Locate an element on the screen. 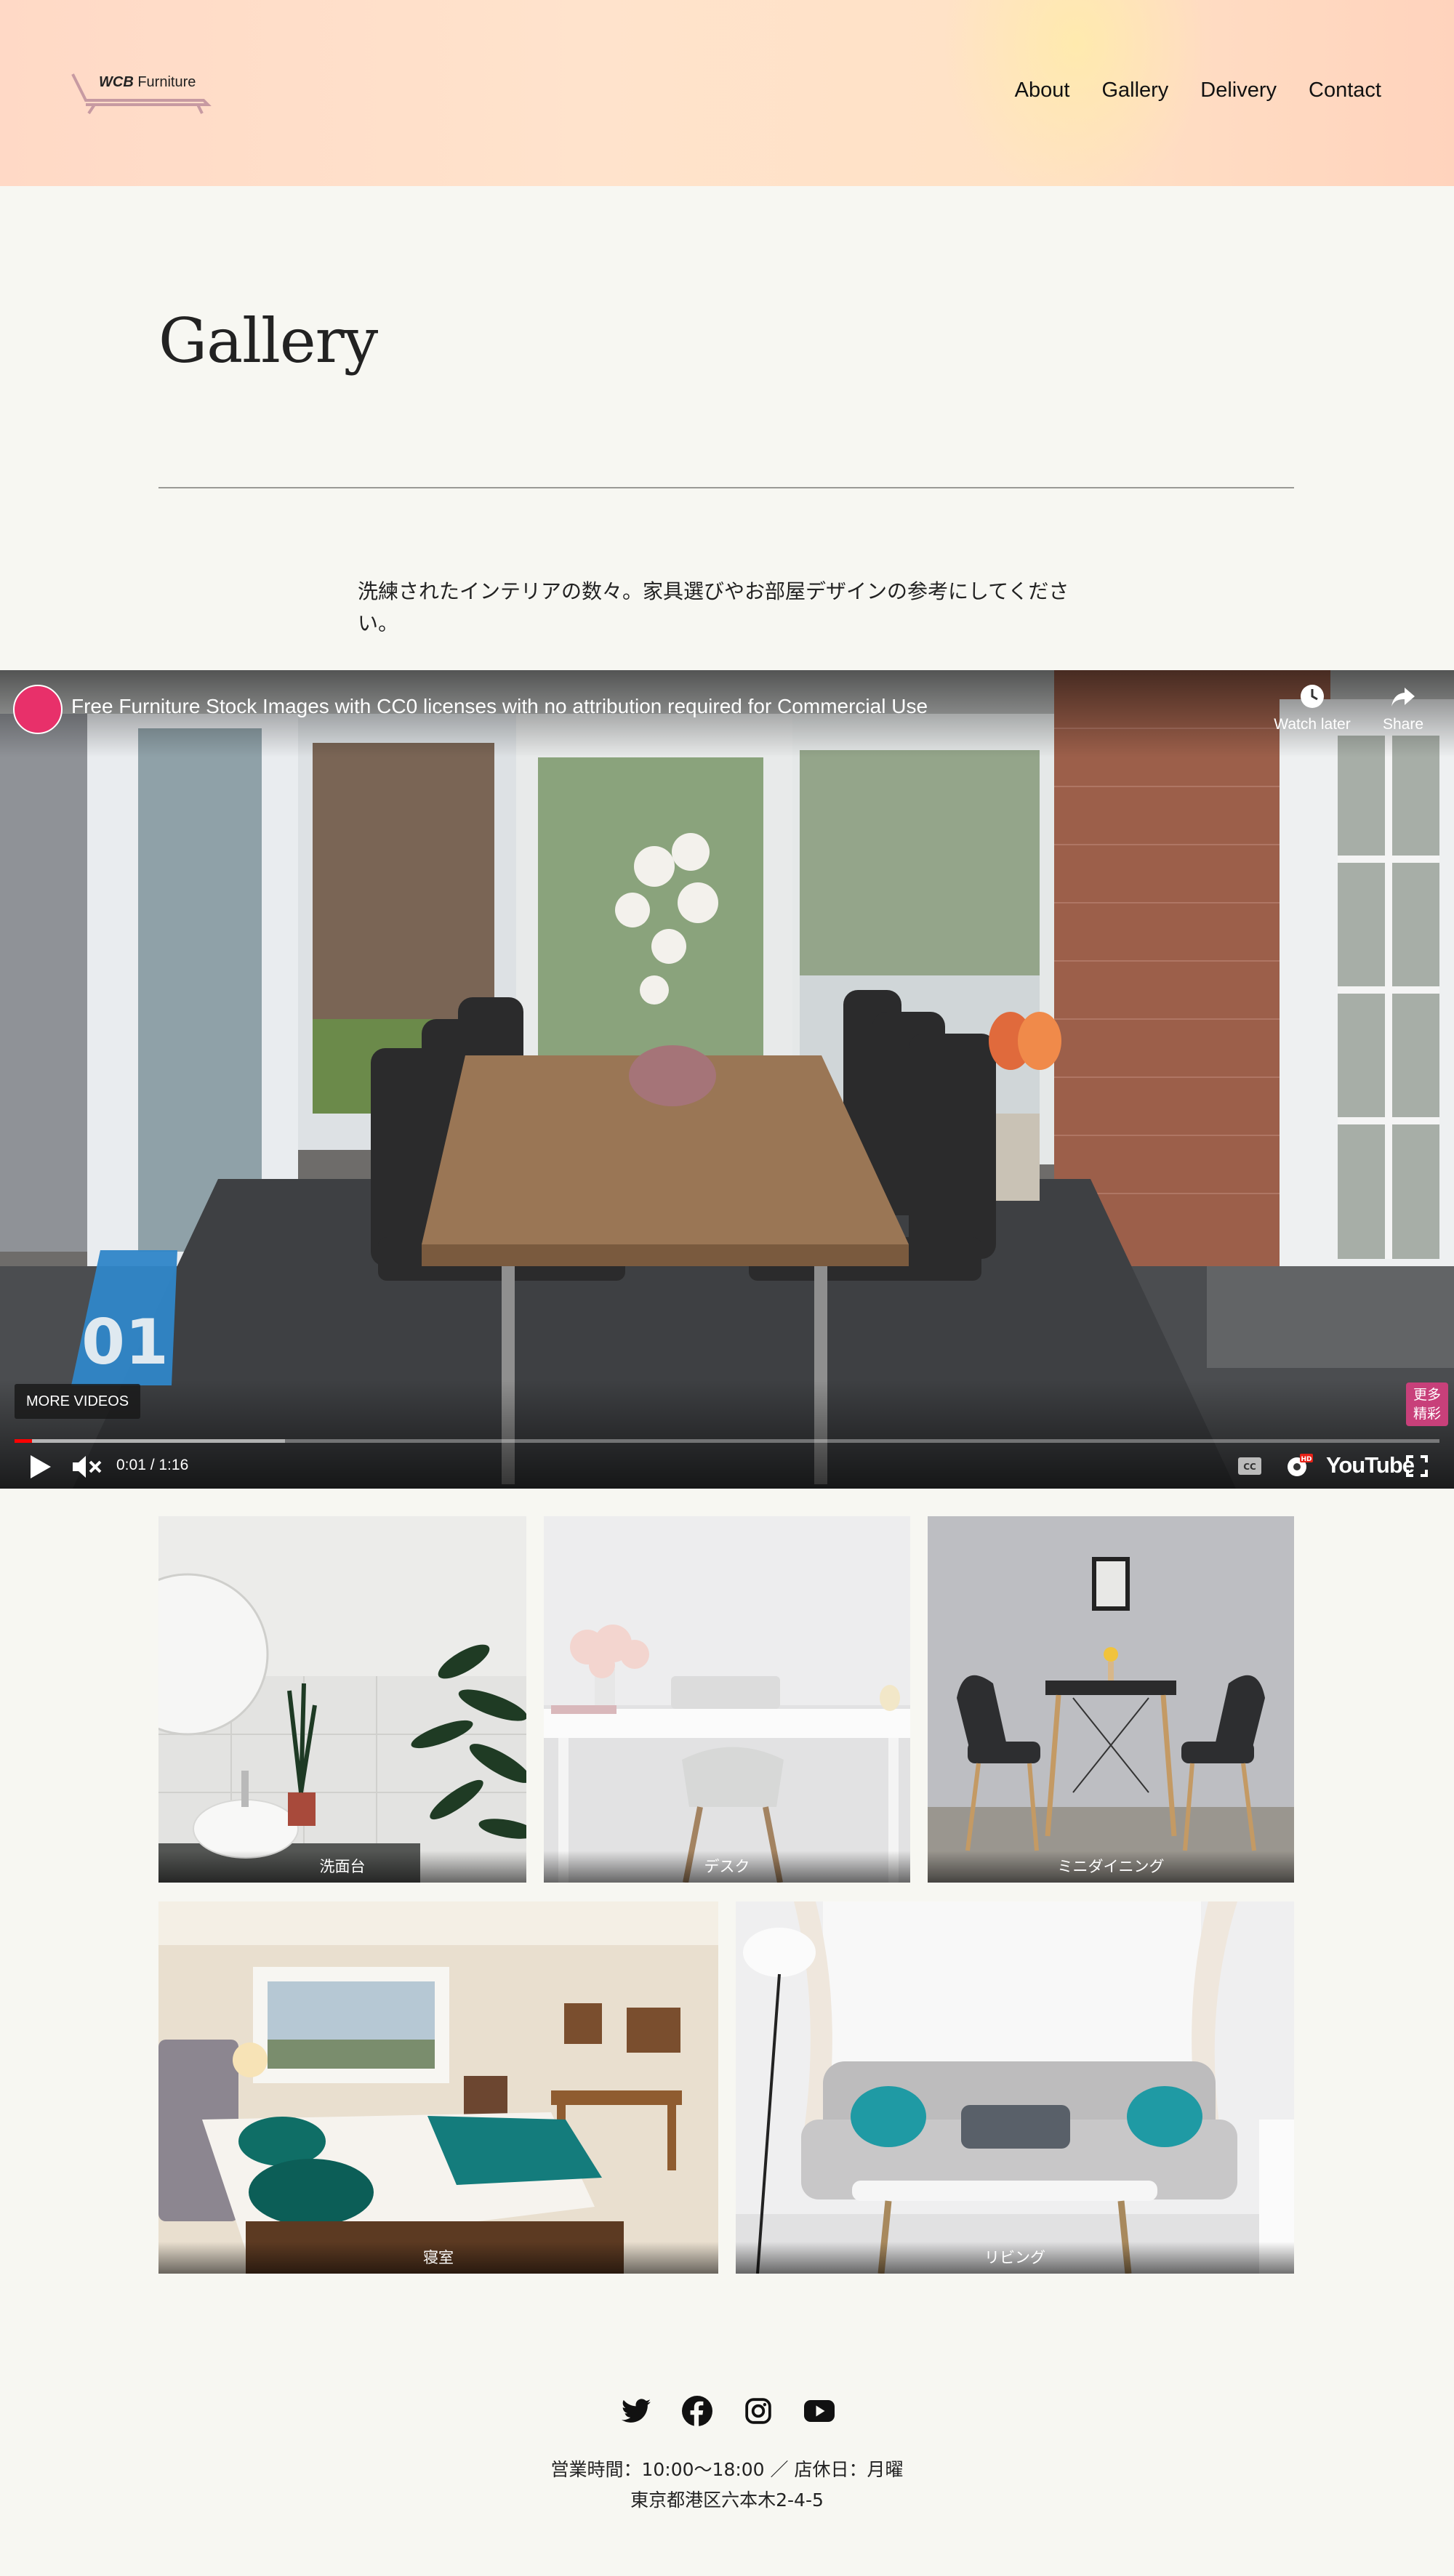 This screenshot has height=2576, width=1454. player-controls is located at coordinates (727, 1468).